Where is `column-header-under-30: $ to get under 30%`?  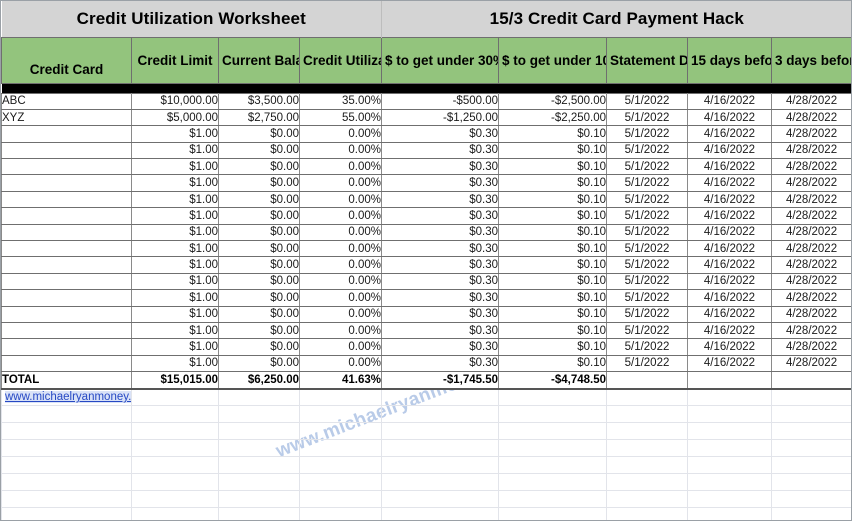
column-header-under-30: $ to get under 30% is located at coordinates (440, 60).